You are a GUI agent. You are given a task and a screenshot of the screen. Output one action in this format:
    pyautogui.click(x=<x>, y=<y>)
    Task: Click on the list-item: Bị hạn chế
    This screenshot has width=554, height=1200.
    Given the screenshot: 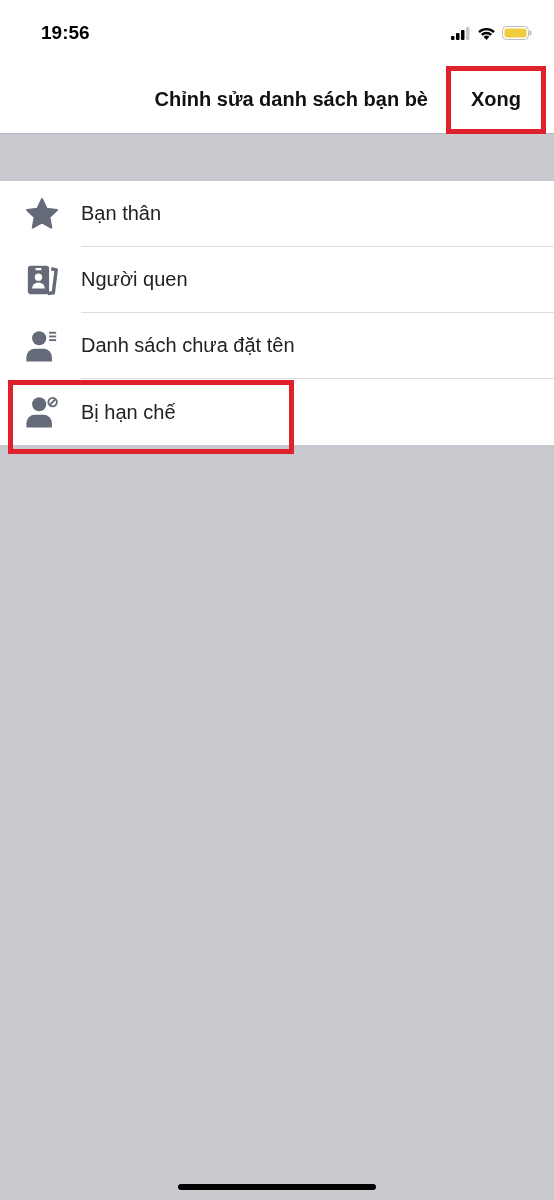 What is the action you would take?
    pyautogui.click(x=277, y=412)
    